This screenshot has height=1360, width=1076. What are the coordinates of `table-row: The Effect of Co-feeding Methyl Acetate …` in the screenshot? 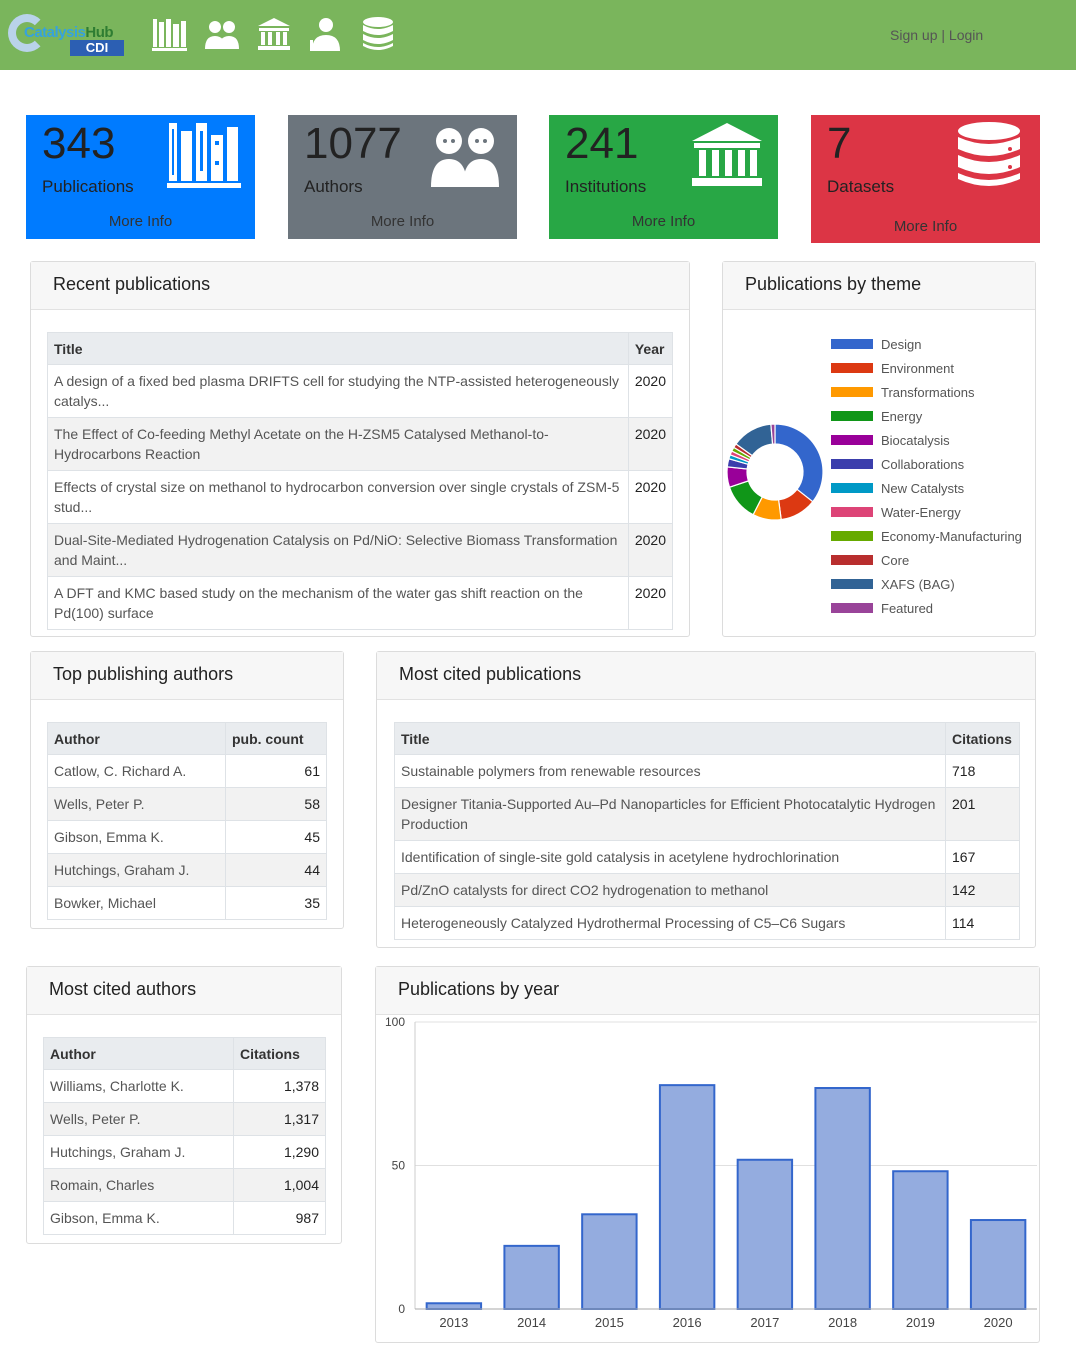 It's located at (360, 444).